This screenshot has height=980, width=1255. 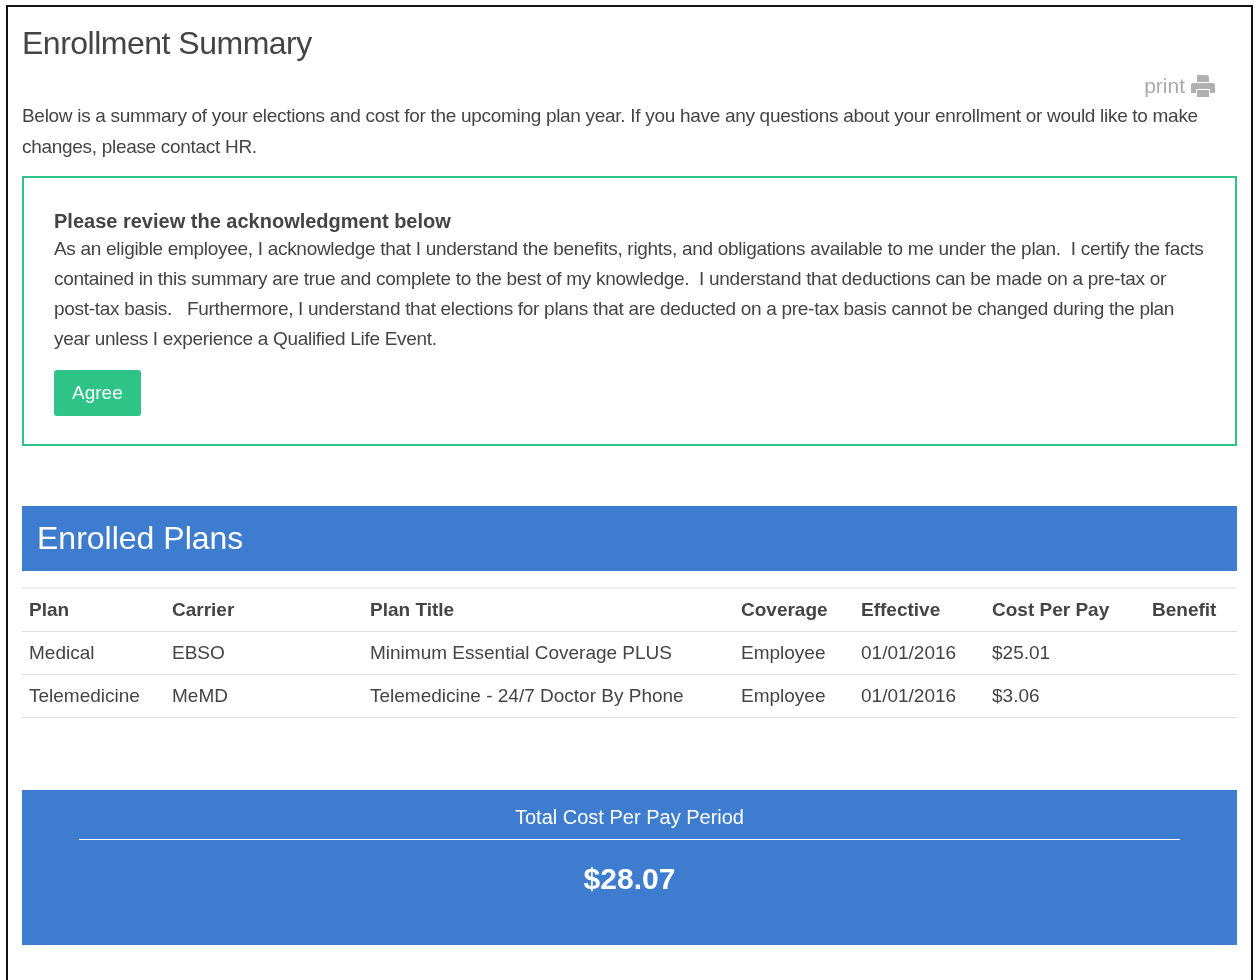 What do you see at coordinates (93, 652) in the screenshot?
I see `table-cell: Medical` at bounding box center [93, 652].